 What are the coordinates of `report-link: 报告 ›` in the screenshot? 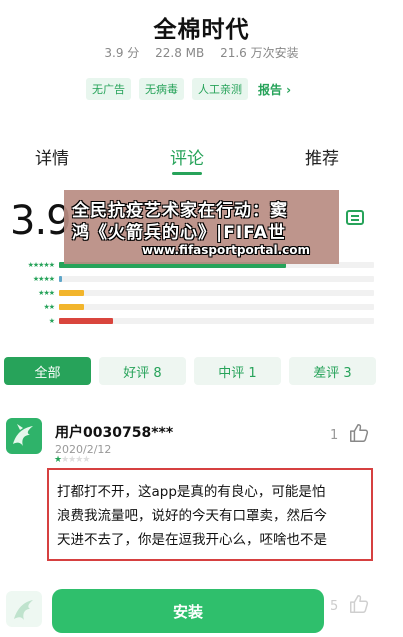 It's located at (274, 89).